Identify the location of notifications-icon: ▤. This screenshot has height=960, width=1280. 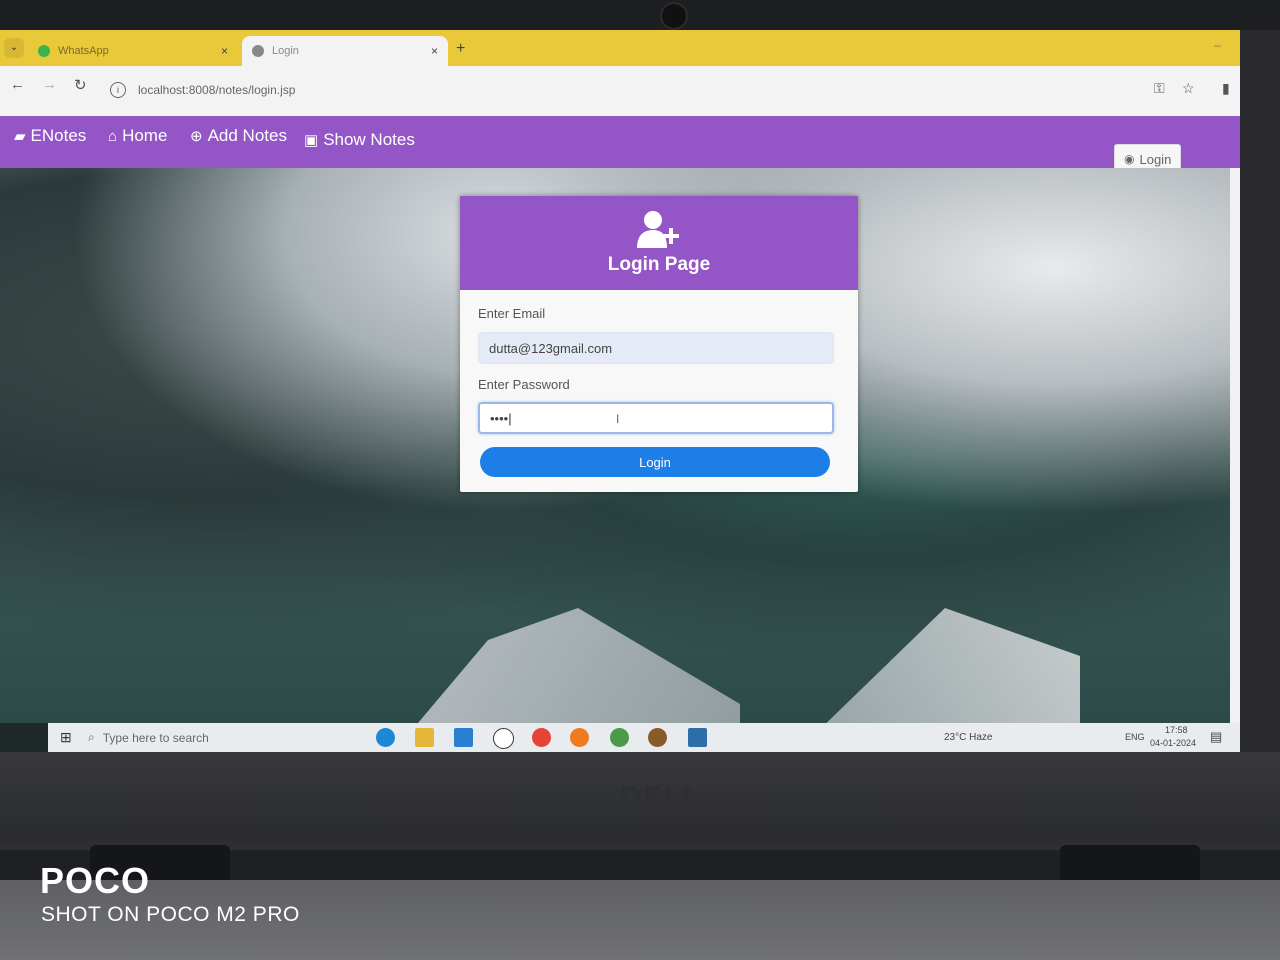
(1216, 737).